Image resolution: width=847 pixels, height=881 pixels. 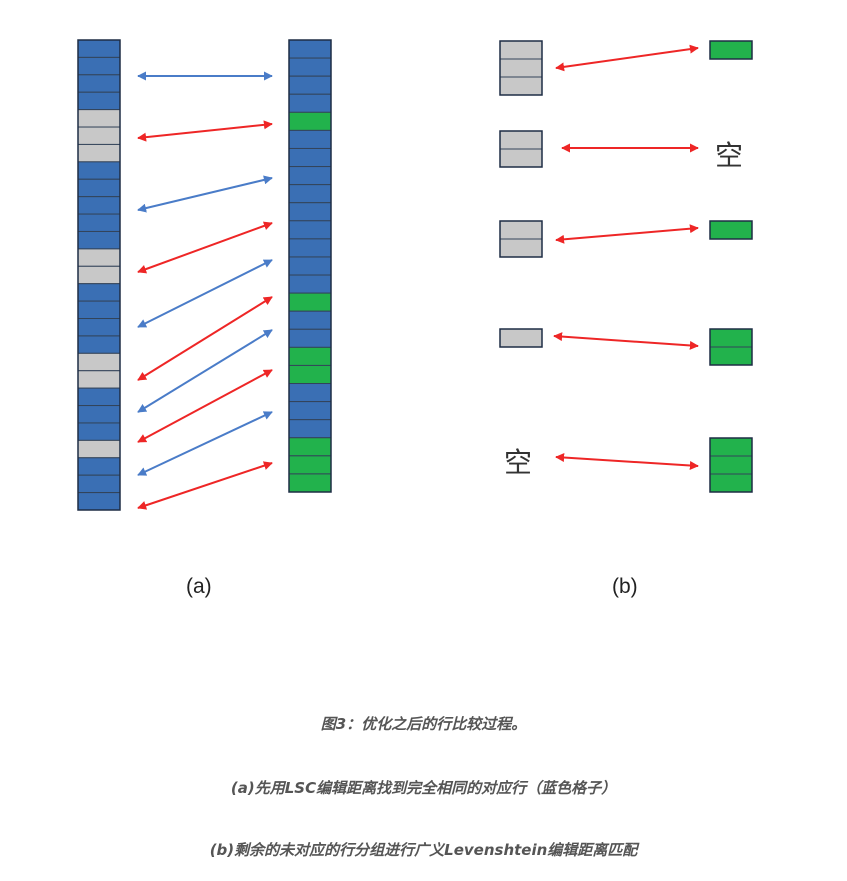 What do you see at coordinates (627, 234) in the screenshot?
I see `group-3-double-arrow` at bounding box center [627, 234].